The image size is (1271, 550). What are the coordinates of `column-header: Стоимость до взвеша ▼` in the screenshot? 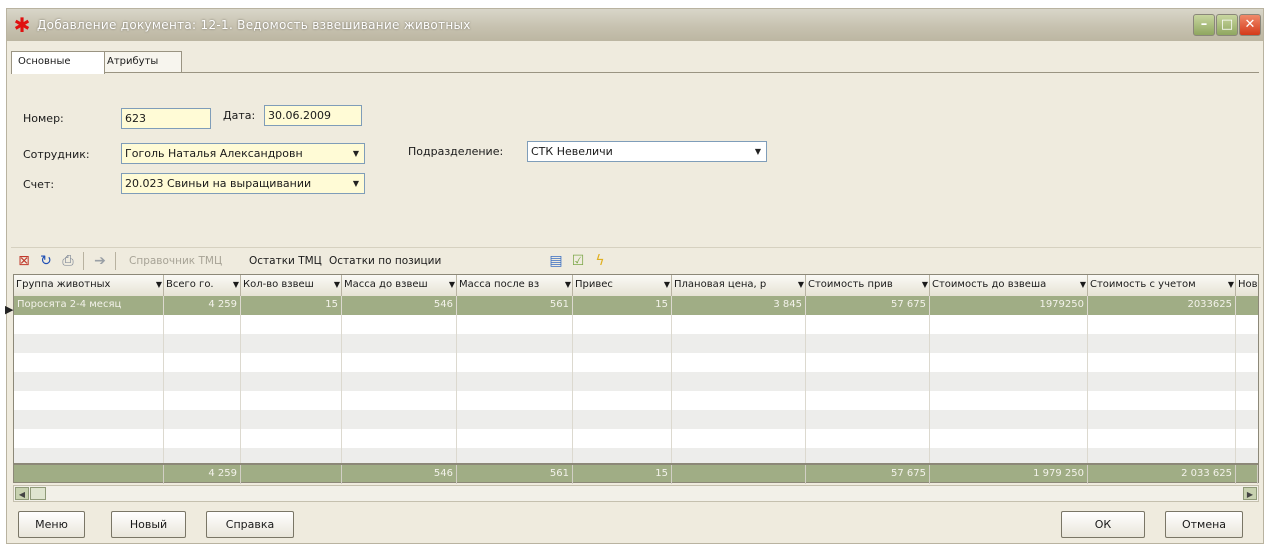 It's located at (1009, 285).